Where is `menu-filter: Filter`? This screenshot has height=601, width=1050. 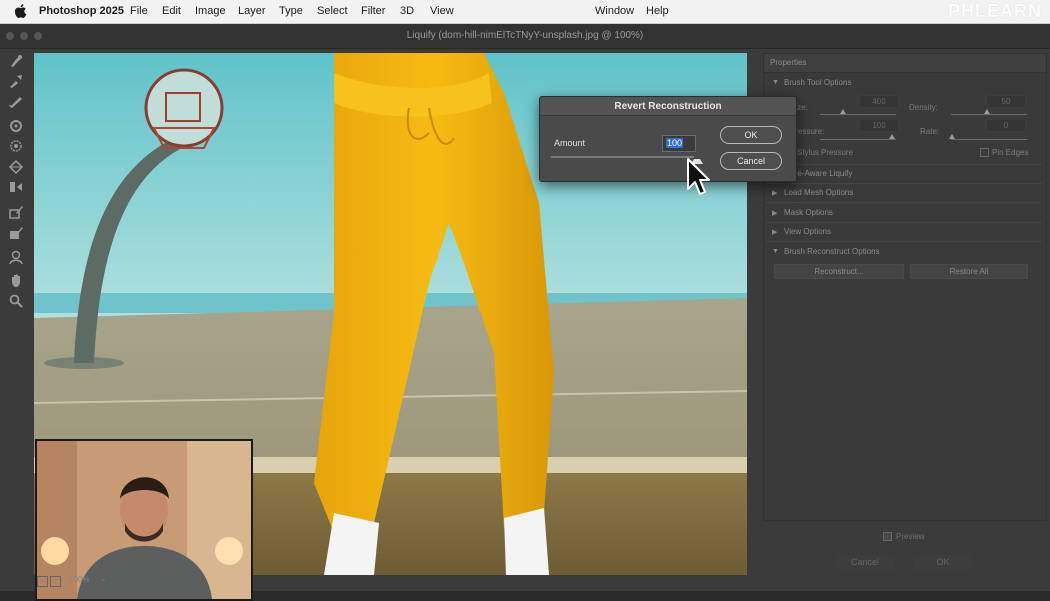
menu-filter: Filter is located at coordinates (373, 11).